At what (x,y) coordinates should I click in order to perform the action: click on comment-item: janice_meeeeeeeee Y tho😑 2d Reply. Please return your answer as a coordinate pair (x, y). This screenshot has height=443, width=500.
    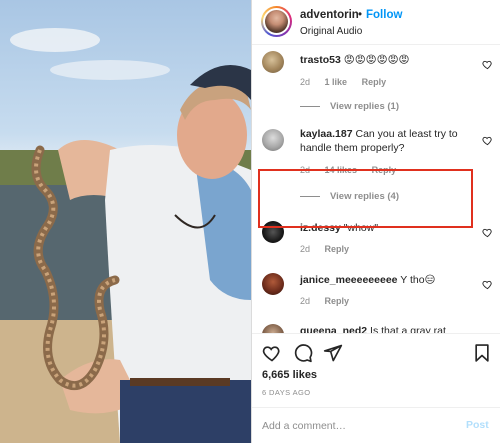
    Looking at the image, I should click on (376, 294).